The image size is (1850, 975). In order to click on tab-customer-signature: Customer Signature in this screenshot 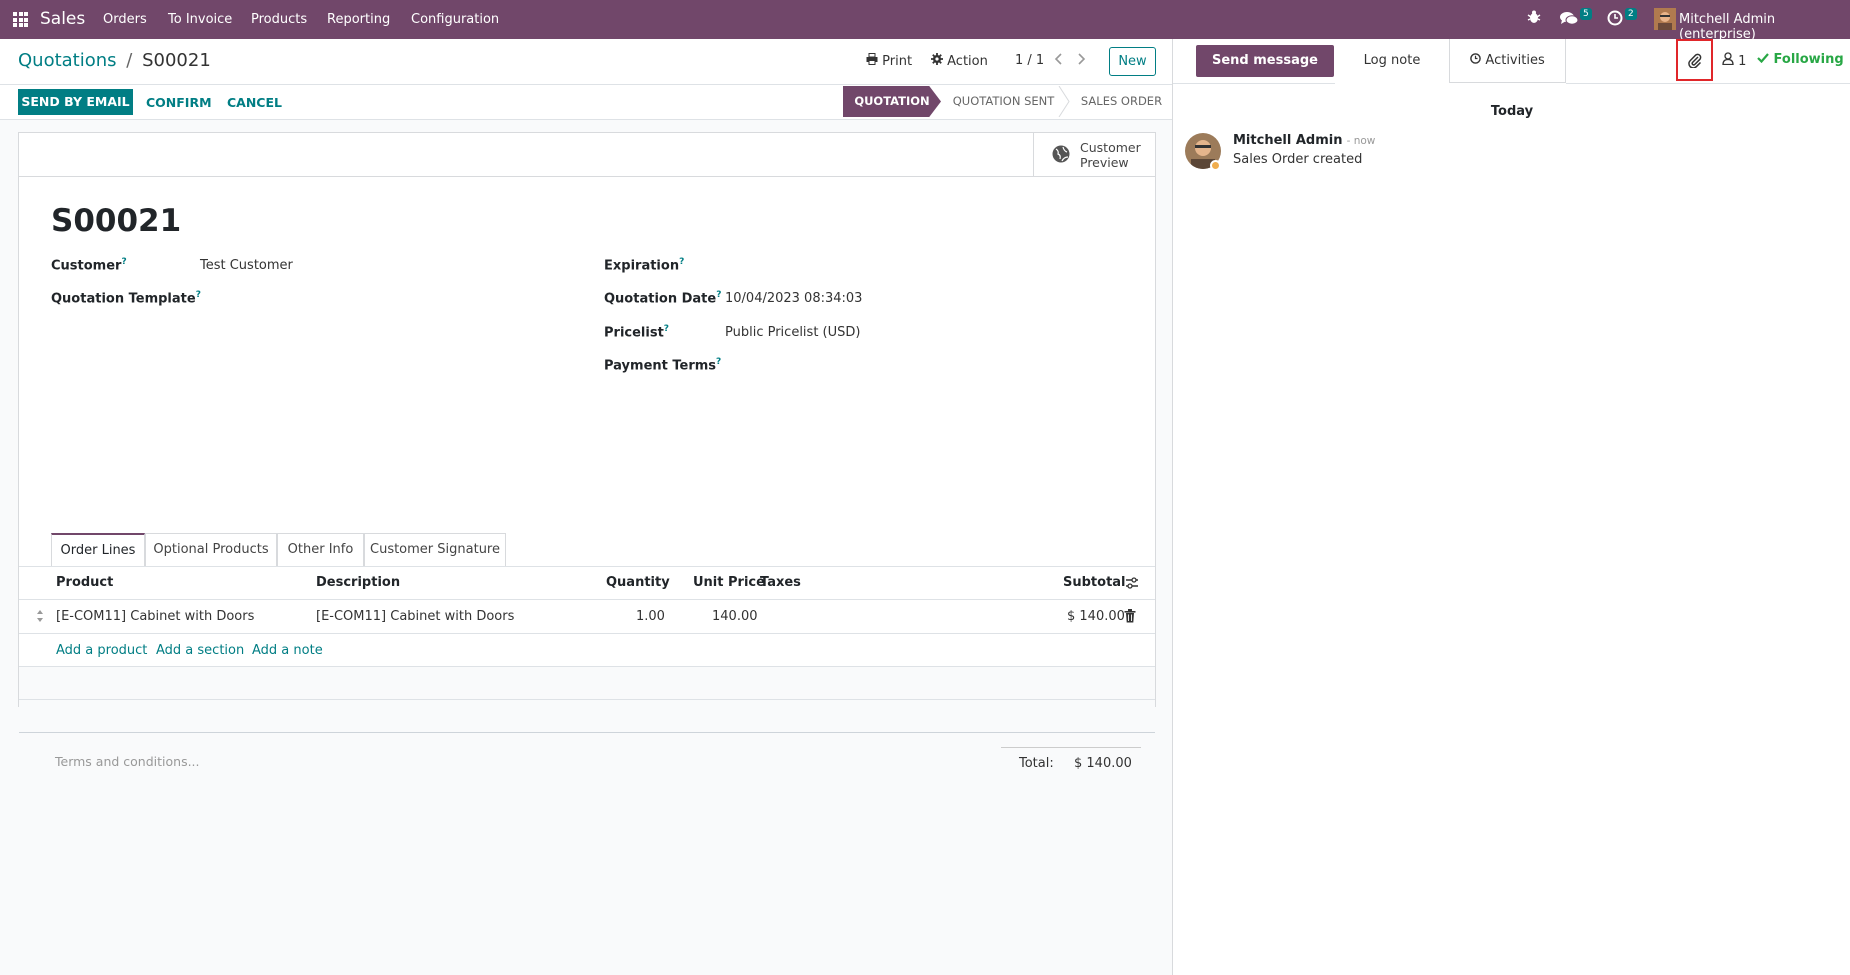, I will do `click(435, 549)`.